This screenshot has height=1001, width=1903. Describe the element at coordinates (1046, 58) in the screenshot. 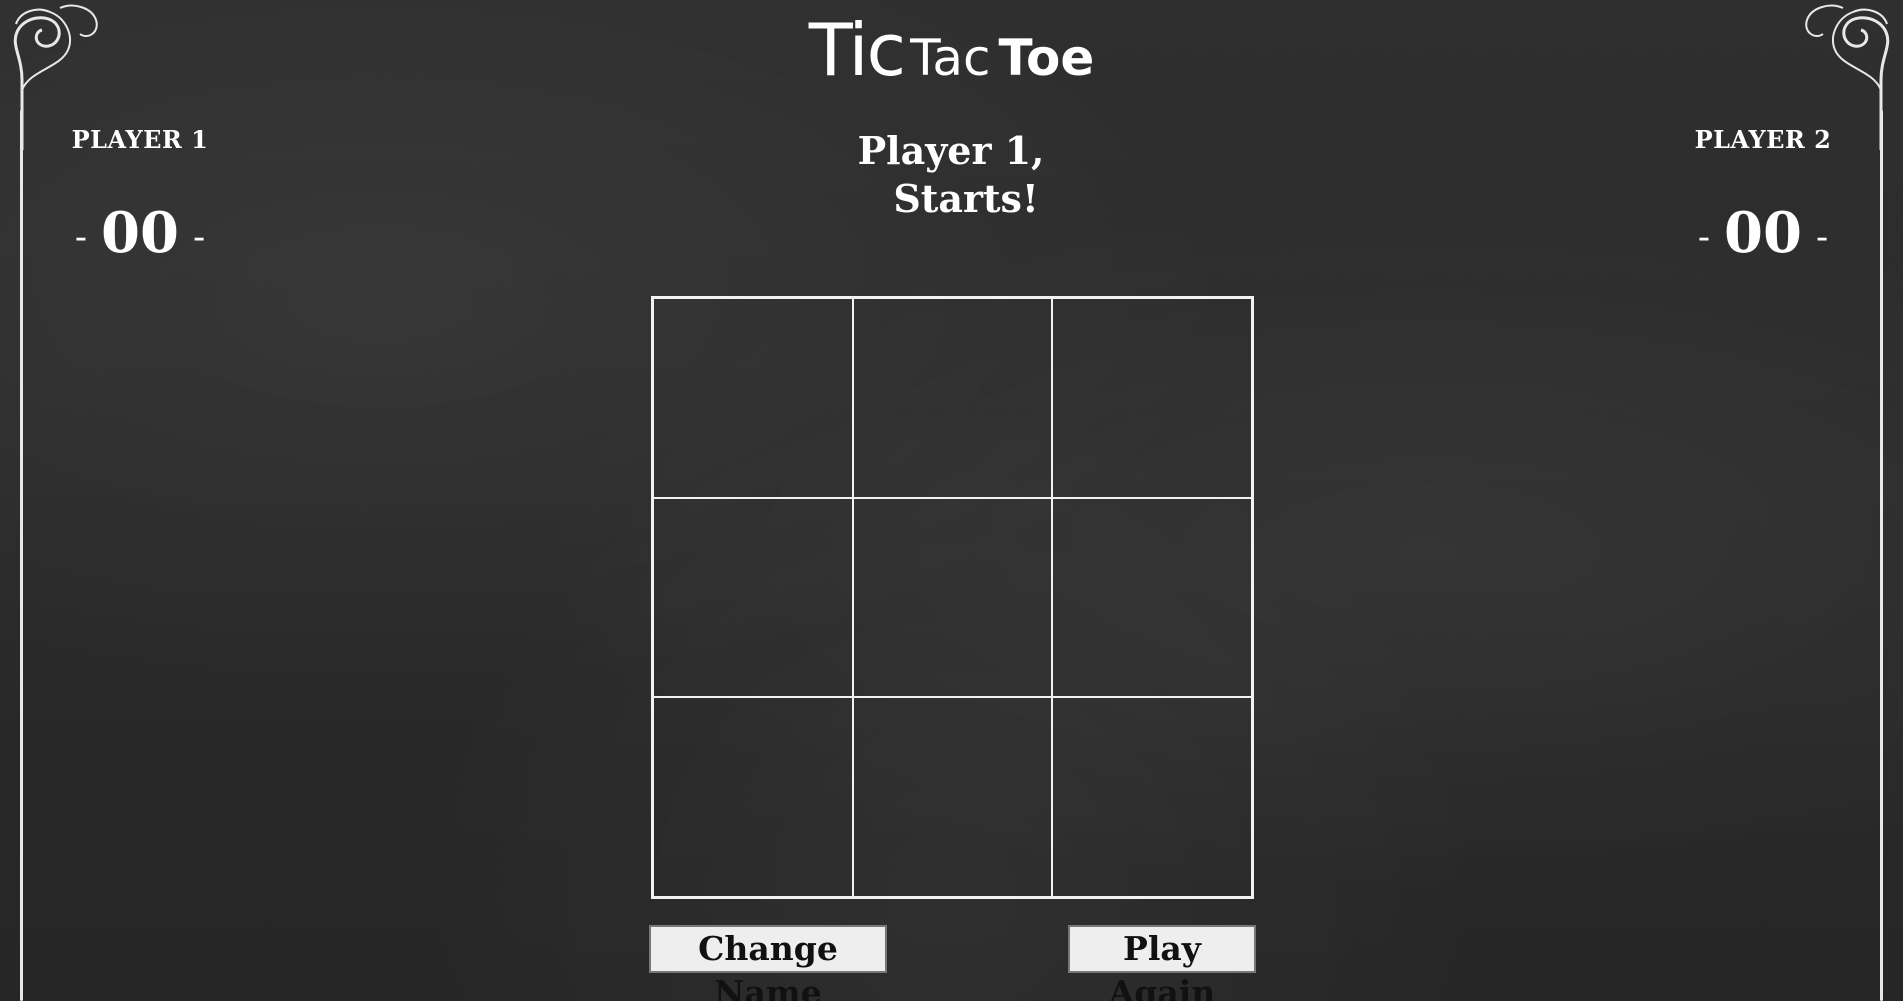

I see `title-part-toe: Toe` at that location.